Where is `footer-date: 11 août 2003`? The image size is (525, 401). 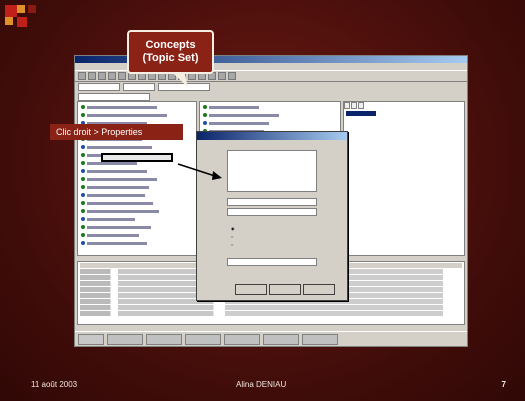 footer-date: 11 août 2003 is located at coordinates (54, 384).